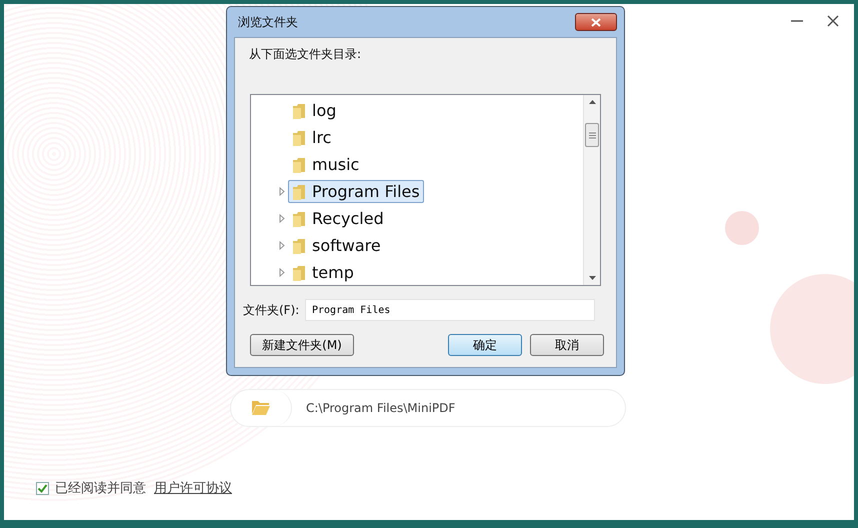 The width and height of the screenshot is (858, 528). Describe the element at coordinates (268, 22) in the screenshot. I see `dialog-title: 浏览文件夹` at that location.